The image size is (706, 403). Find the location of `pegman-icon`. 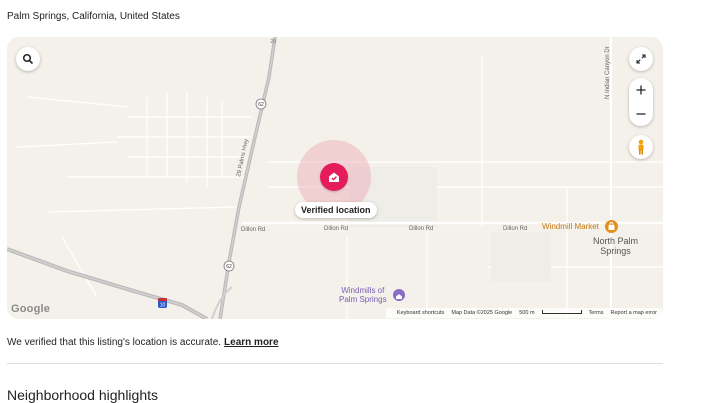

pegman-icon is located at coordinates (641, 147).